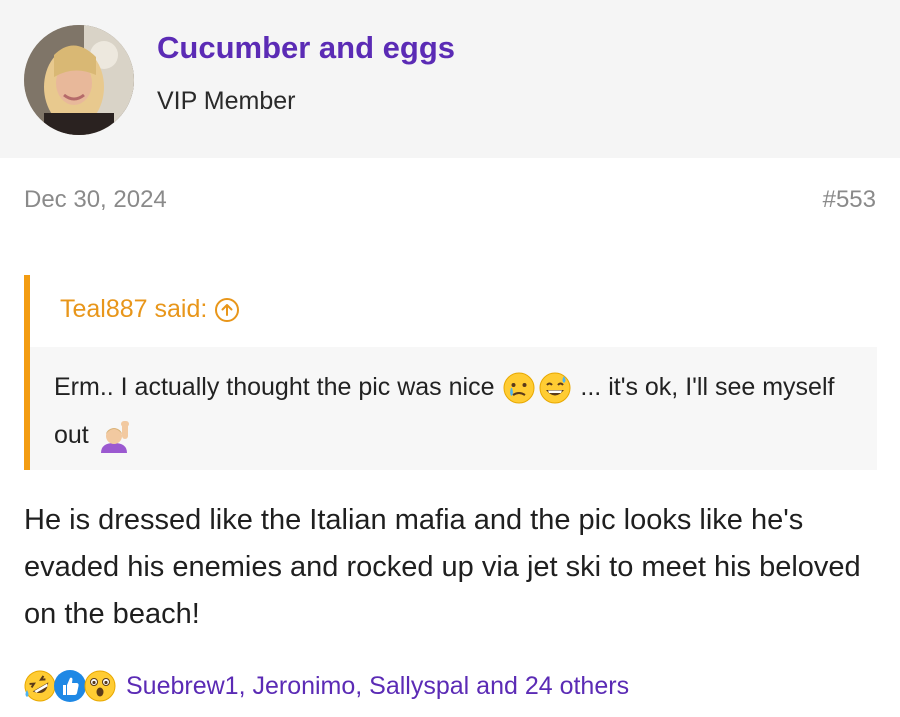  What do you see at coordinates (227, 309) in the screenshot?
I see `arrow-up-circle-icon` at bounding box center [227, 309].